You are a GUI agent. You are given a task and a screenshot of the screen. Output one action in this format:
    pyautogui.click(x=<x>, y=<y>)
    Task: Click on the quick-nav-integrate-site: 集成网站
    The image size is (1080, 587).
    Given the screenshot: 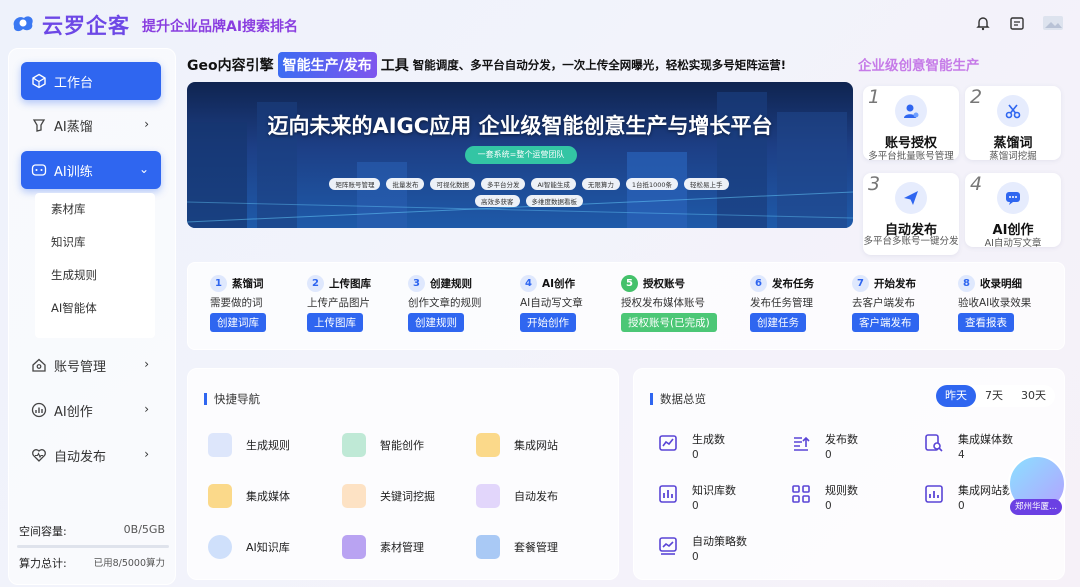 What is the action you would take?
    pyautogui.click(x=517, y=445)
    